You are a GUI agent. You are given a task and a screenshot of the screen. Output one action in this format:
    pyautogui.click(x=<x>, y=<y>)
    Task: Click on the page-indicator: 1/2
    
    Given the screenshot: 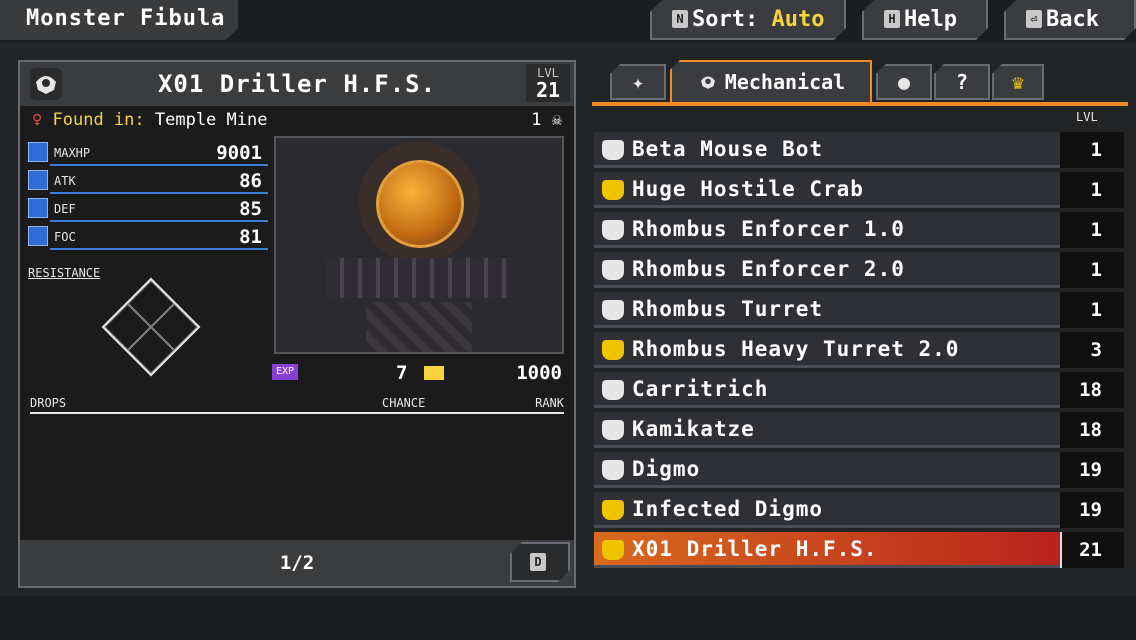 What is the action you would take?
    pyautogui.click(x=297, y=563)
    